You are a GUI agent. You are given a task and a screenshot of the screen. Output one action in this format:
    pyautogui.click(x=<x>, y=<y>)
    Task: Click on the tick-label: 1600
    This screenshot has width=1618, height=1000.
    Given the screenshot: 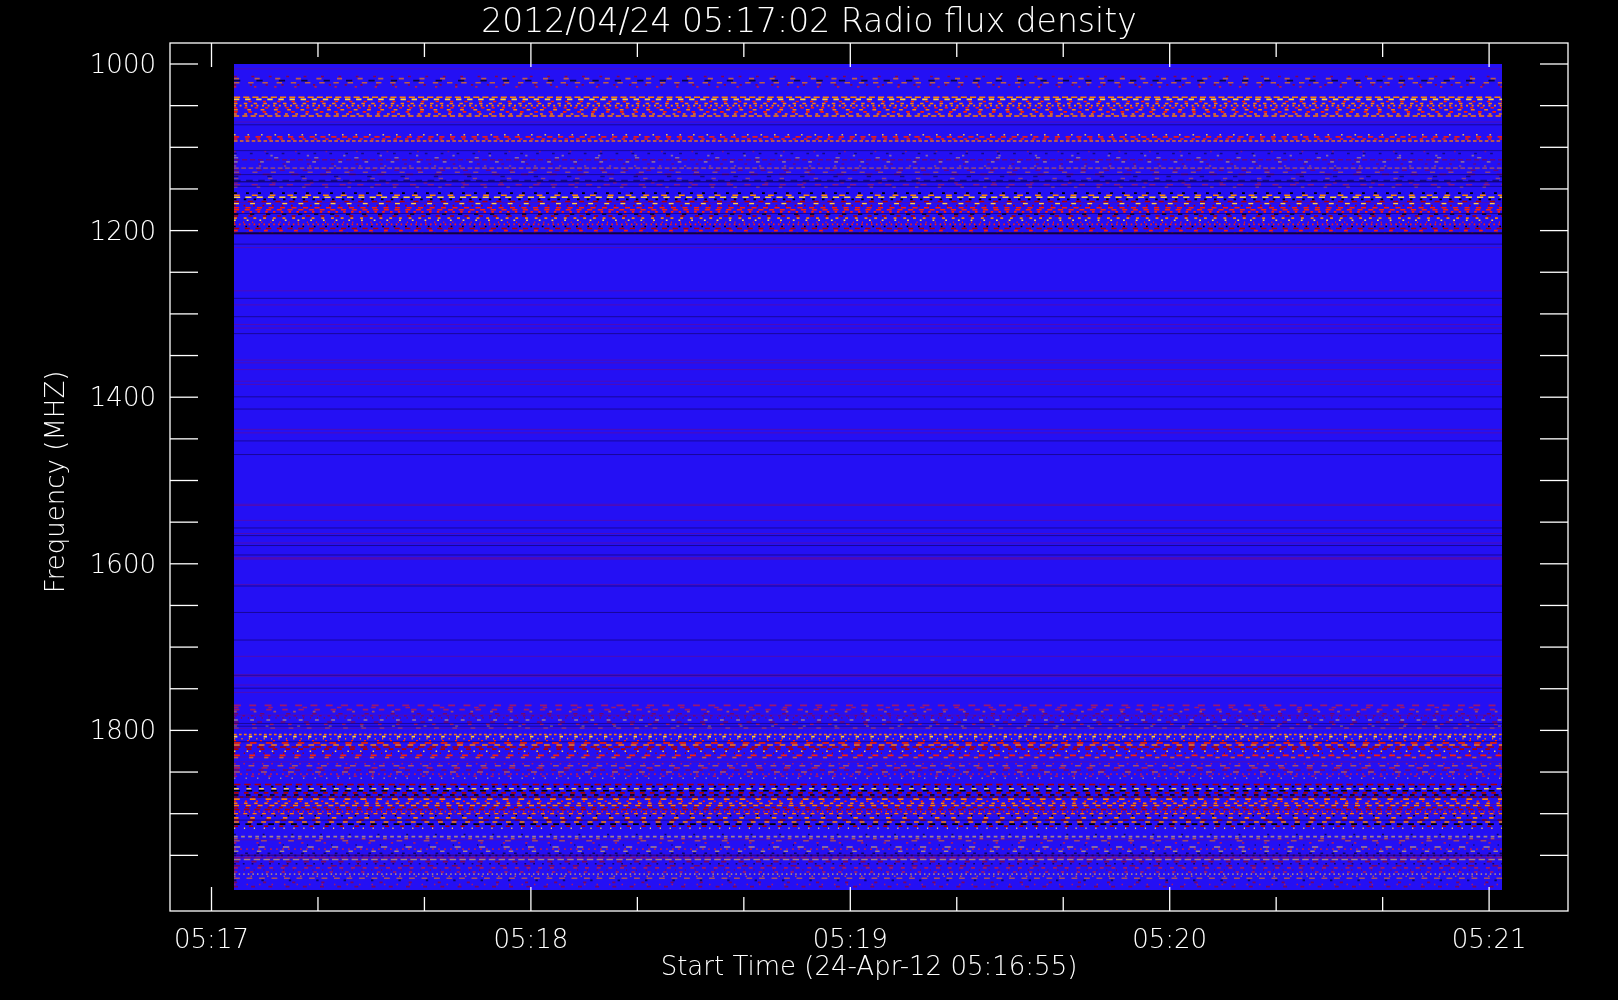 What is the action you would take?
    pyautogui.click(x=122, y=563)
    